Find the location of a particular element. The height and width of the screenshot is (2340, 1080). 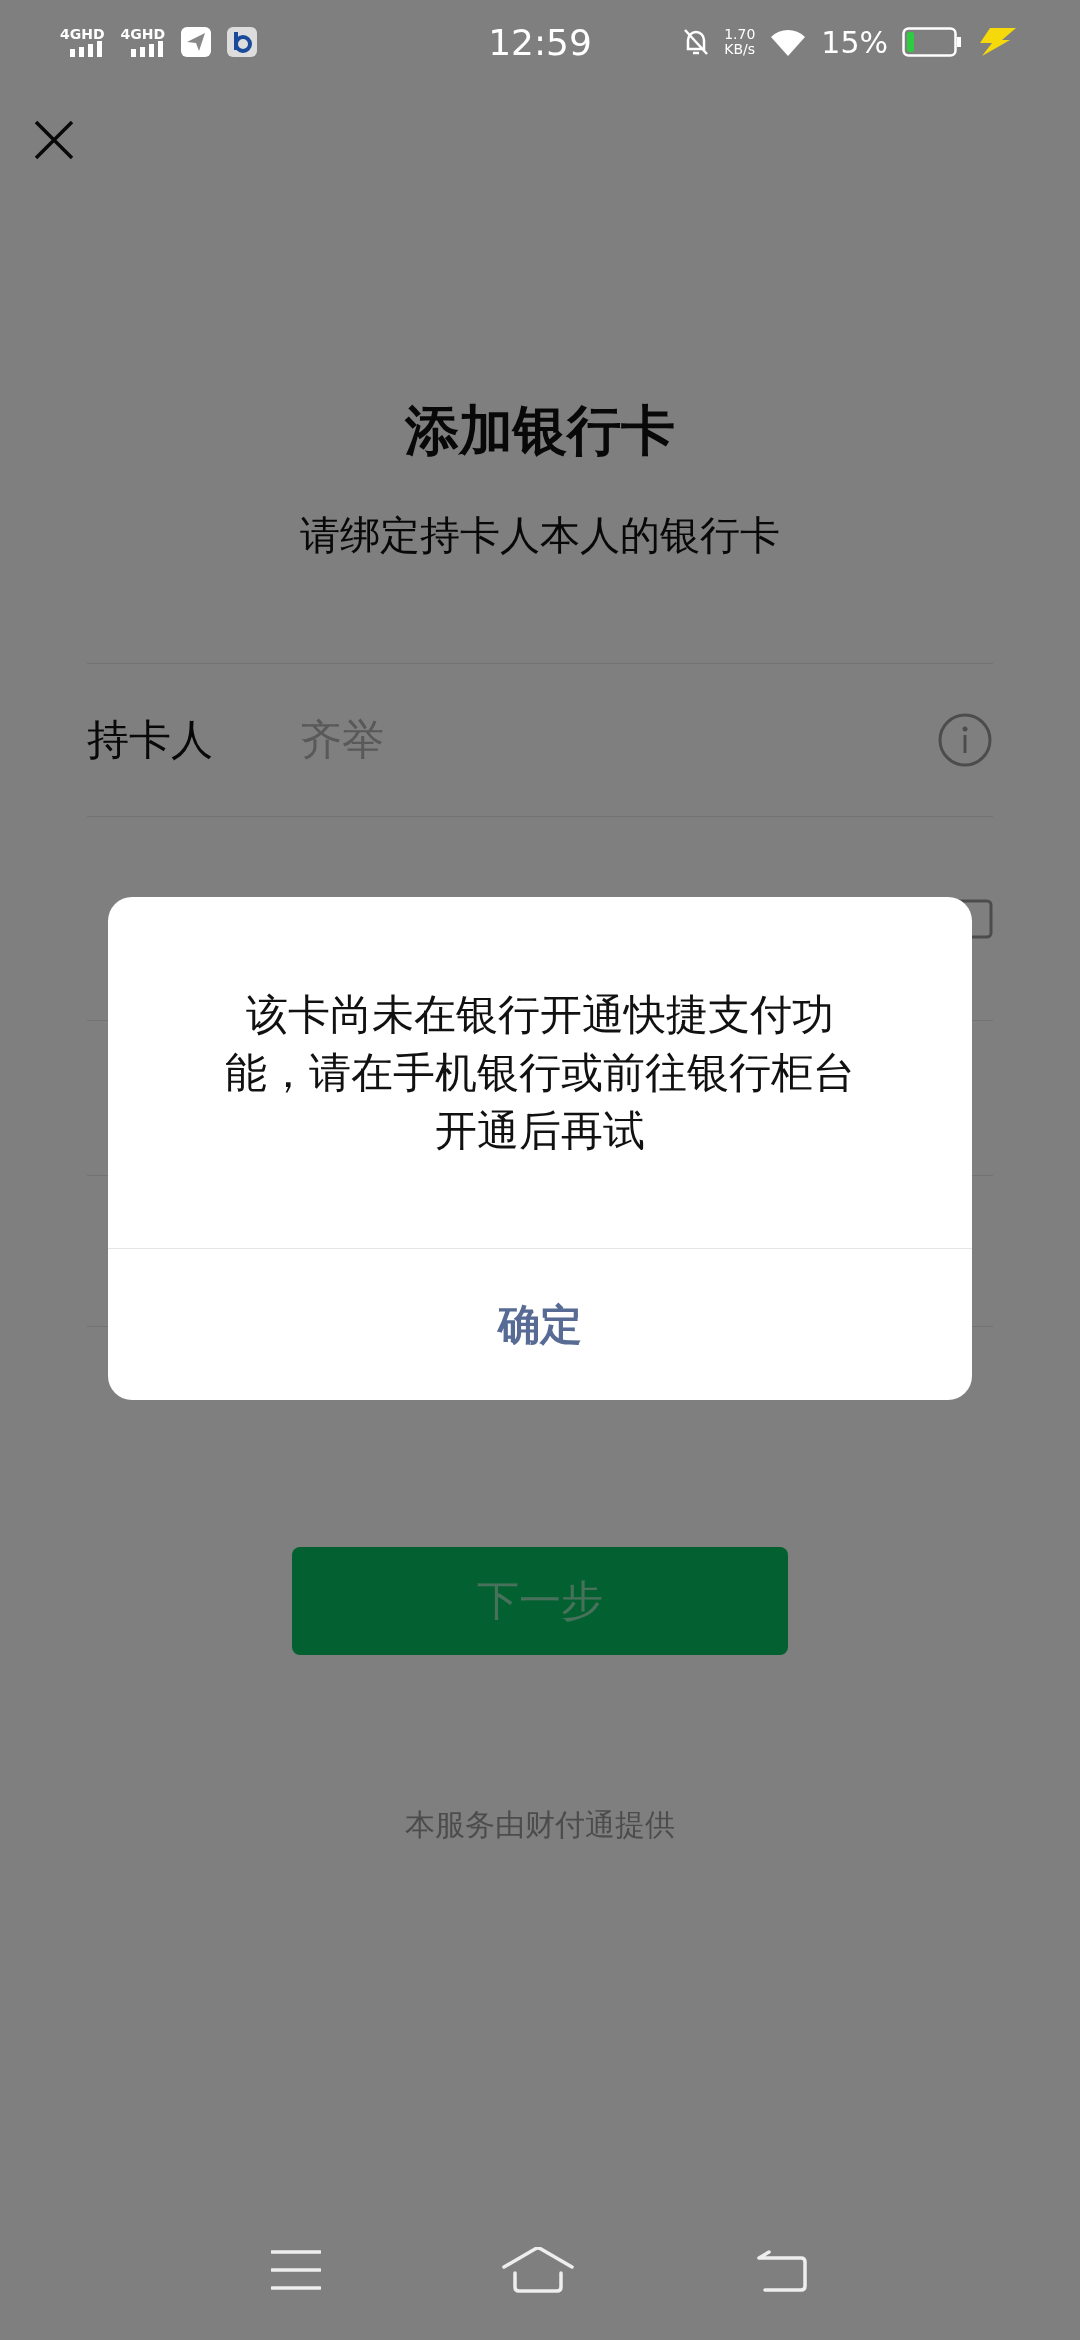

dialog-message: 该卡尚未在银行开通快捷支付功能，请在手机银行或前往银行柜台开通后再试 is located at coordinates (540, 1072).